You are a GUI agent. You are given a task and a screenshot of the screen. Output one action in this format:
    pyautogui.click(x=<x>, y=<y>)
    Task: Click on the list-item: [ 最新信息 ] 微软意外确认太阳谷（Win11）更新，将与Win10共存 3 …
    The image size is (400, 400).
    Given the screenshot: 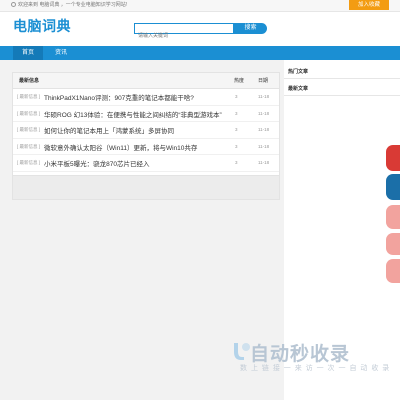 What is the action you would take?
    pyautogui.click(x=146, y=147)
    